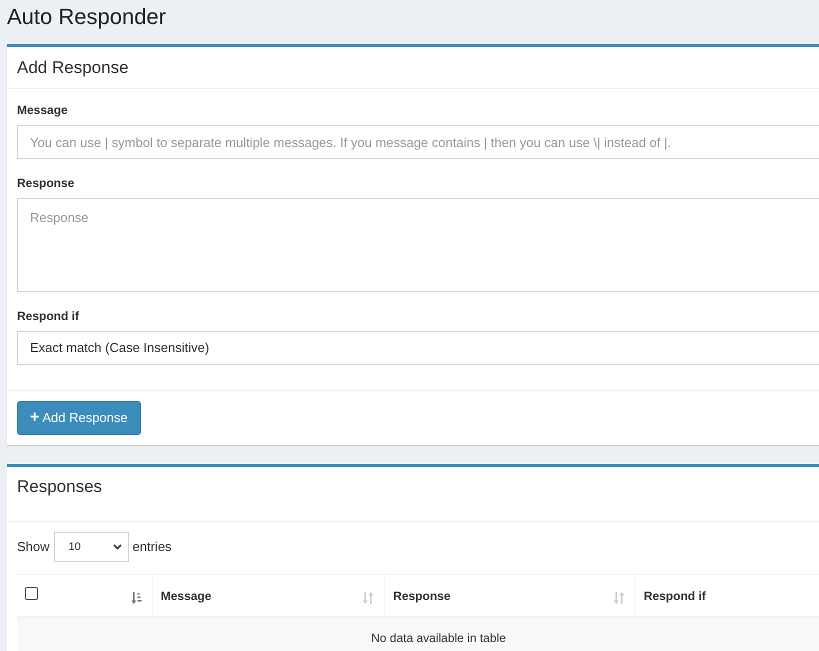 The height and width of the screenshot is (651, 819). What do you see at coordinates (268, 595) in the screenshot?
I see `column-header: Message` at bounding box center [268, 595].